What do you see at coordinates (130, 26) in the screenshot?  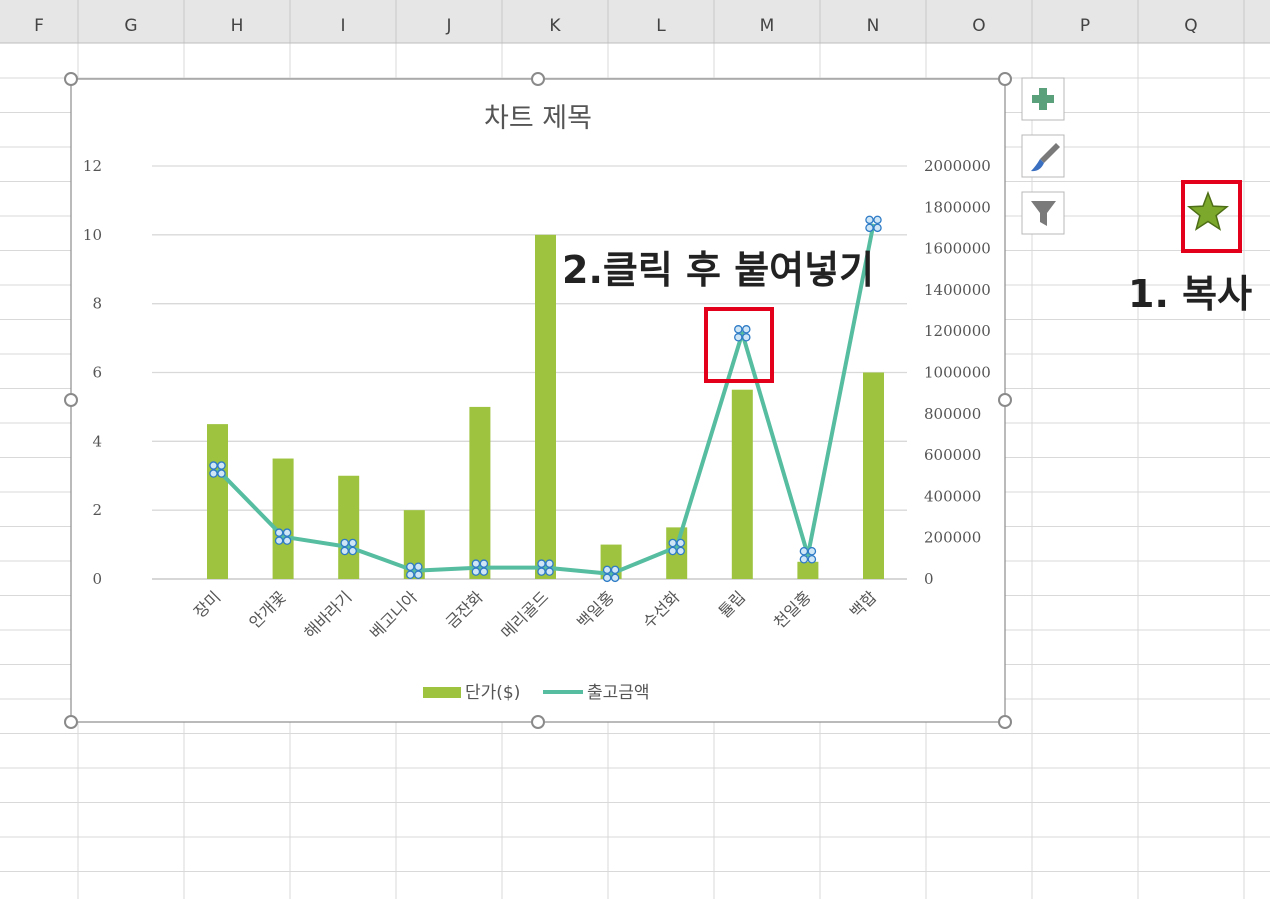 I see `column-header-G: G` at bounding box center [130, 26].